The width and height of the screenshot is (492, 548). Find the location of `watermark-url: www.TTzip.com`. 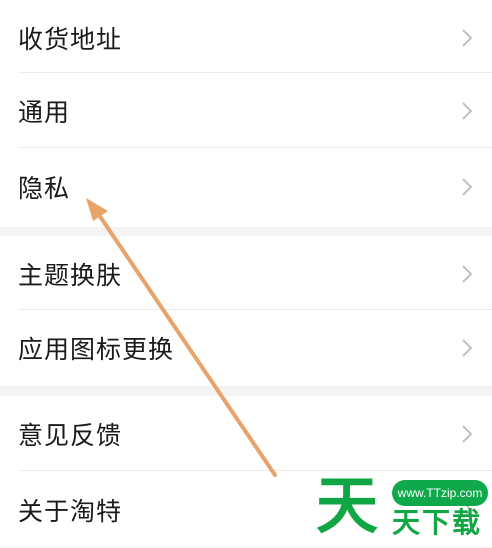

watermark-url: www.TTzip.com is located at coordinates (440, 493).